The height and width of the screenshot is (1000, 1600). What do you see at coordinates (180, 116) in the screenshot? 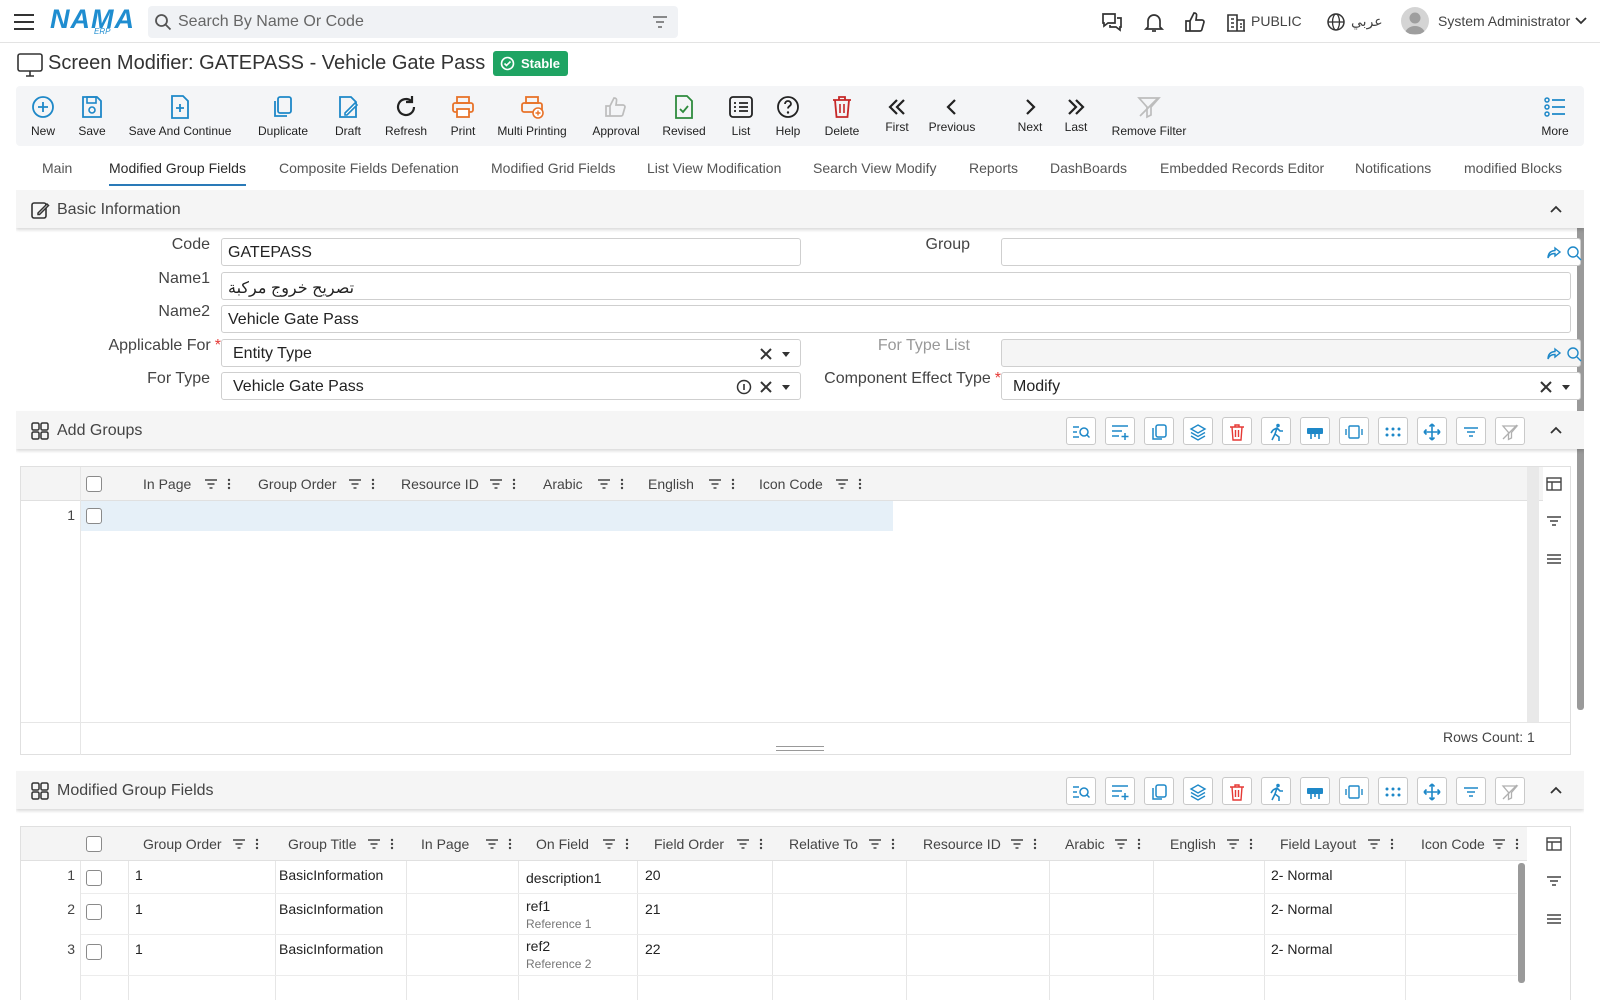
I see `save-and-continue-button: Save And Continue` at bounding box center [180, 116].